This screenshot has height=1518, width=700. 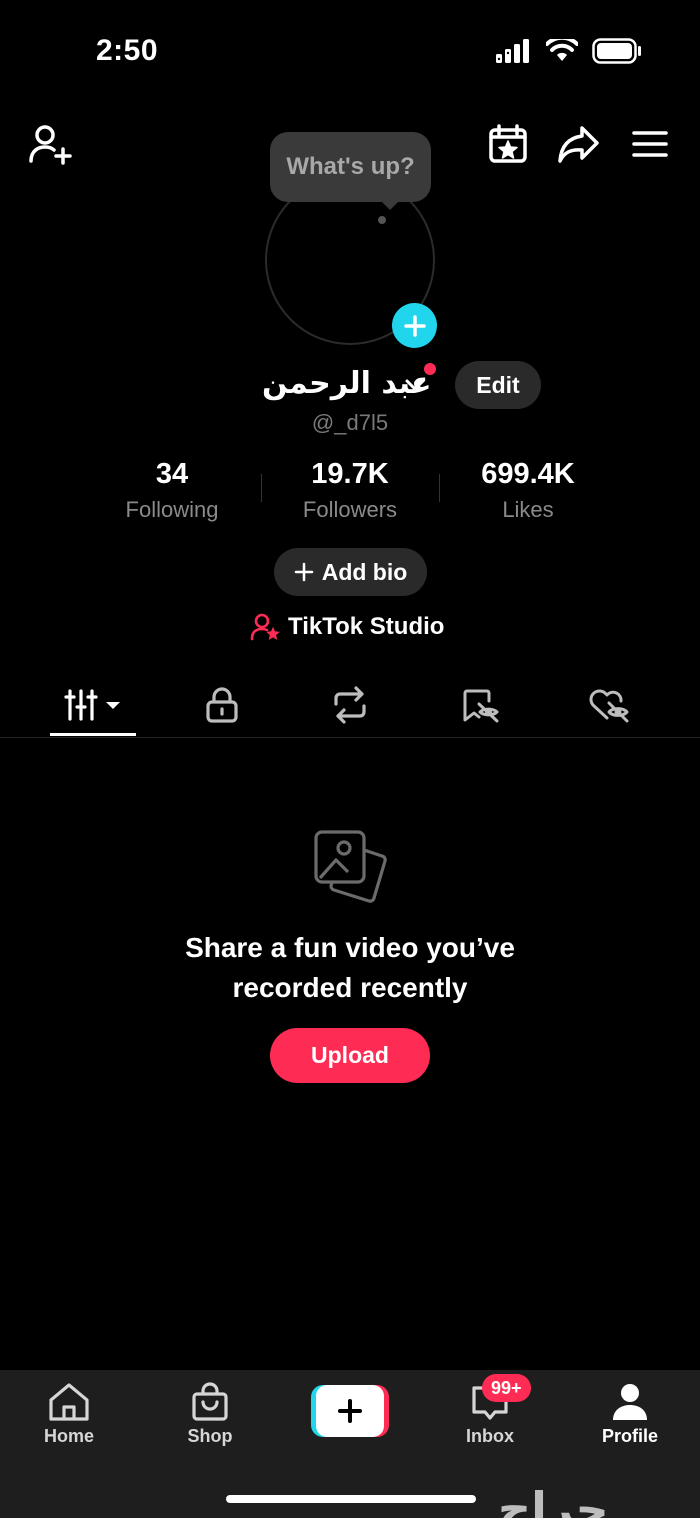 I want to click on calendar-star-icon, so click(x=508, y=143).